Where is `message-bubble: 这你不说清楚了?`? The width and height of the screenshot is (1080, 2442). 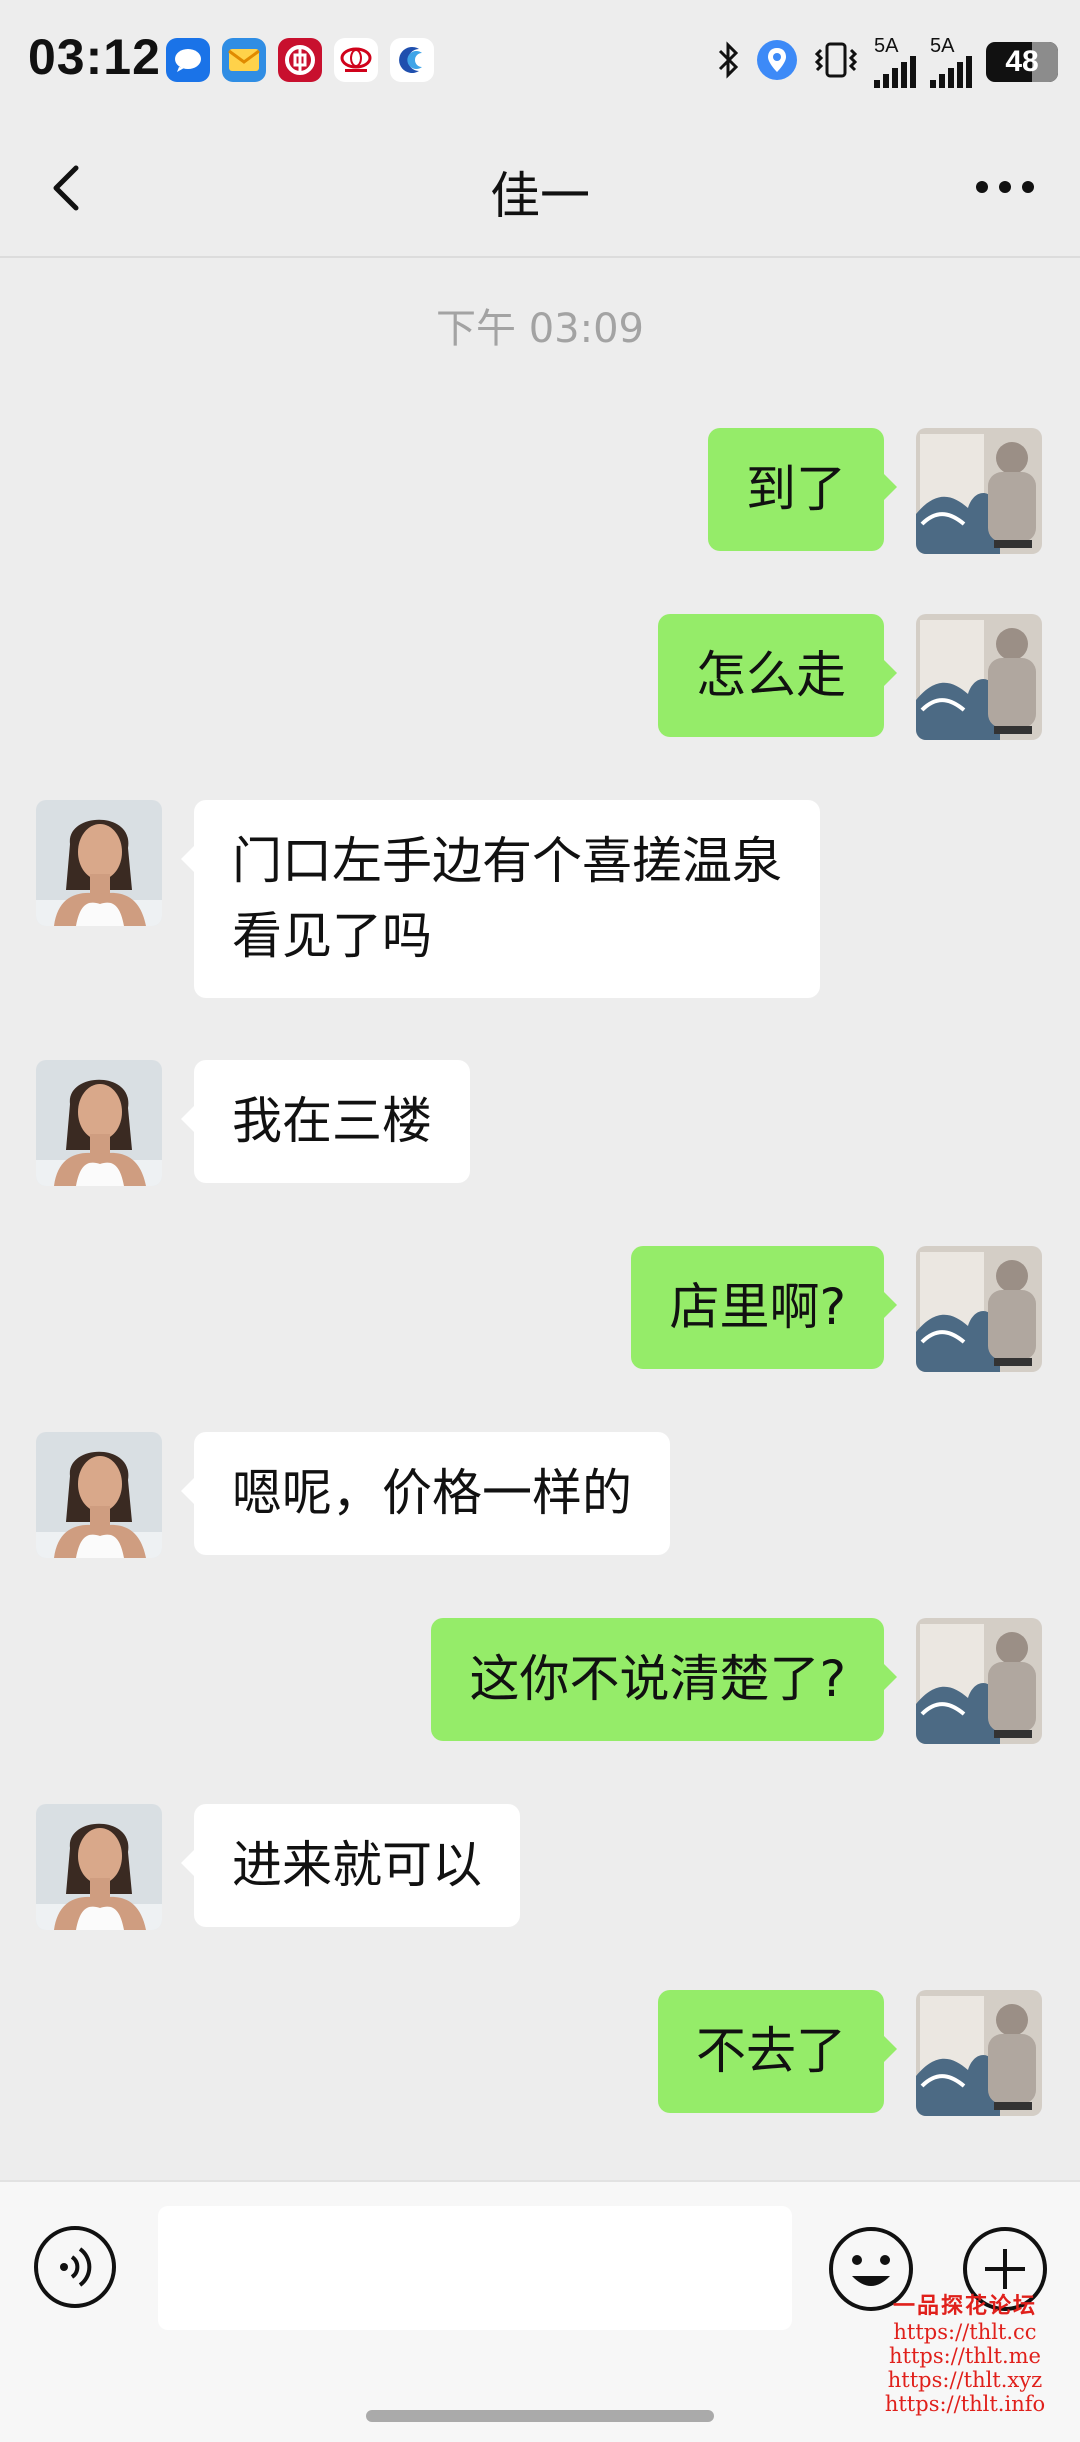 message-bubble: 这你不说清楚了? is located at coordinates (664, 1679).